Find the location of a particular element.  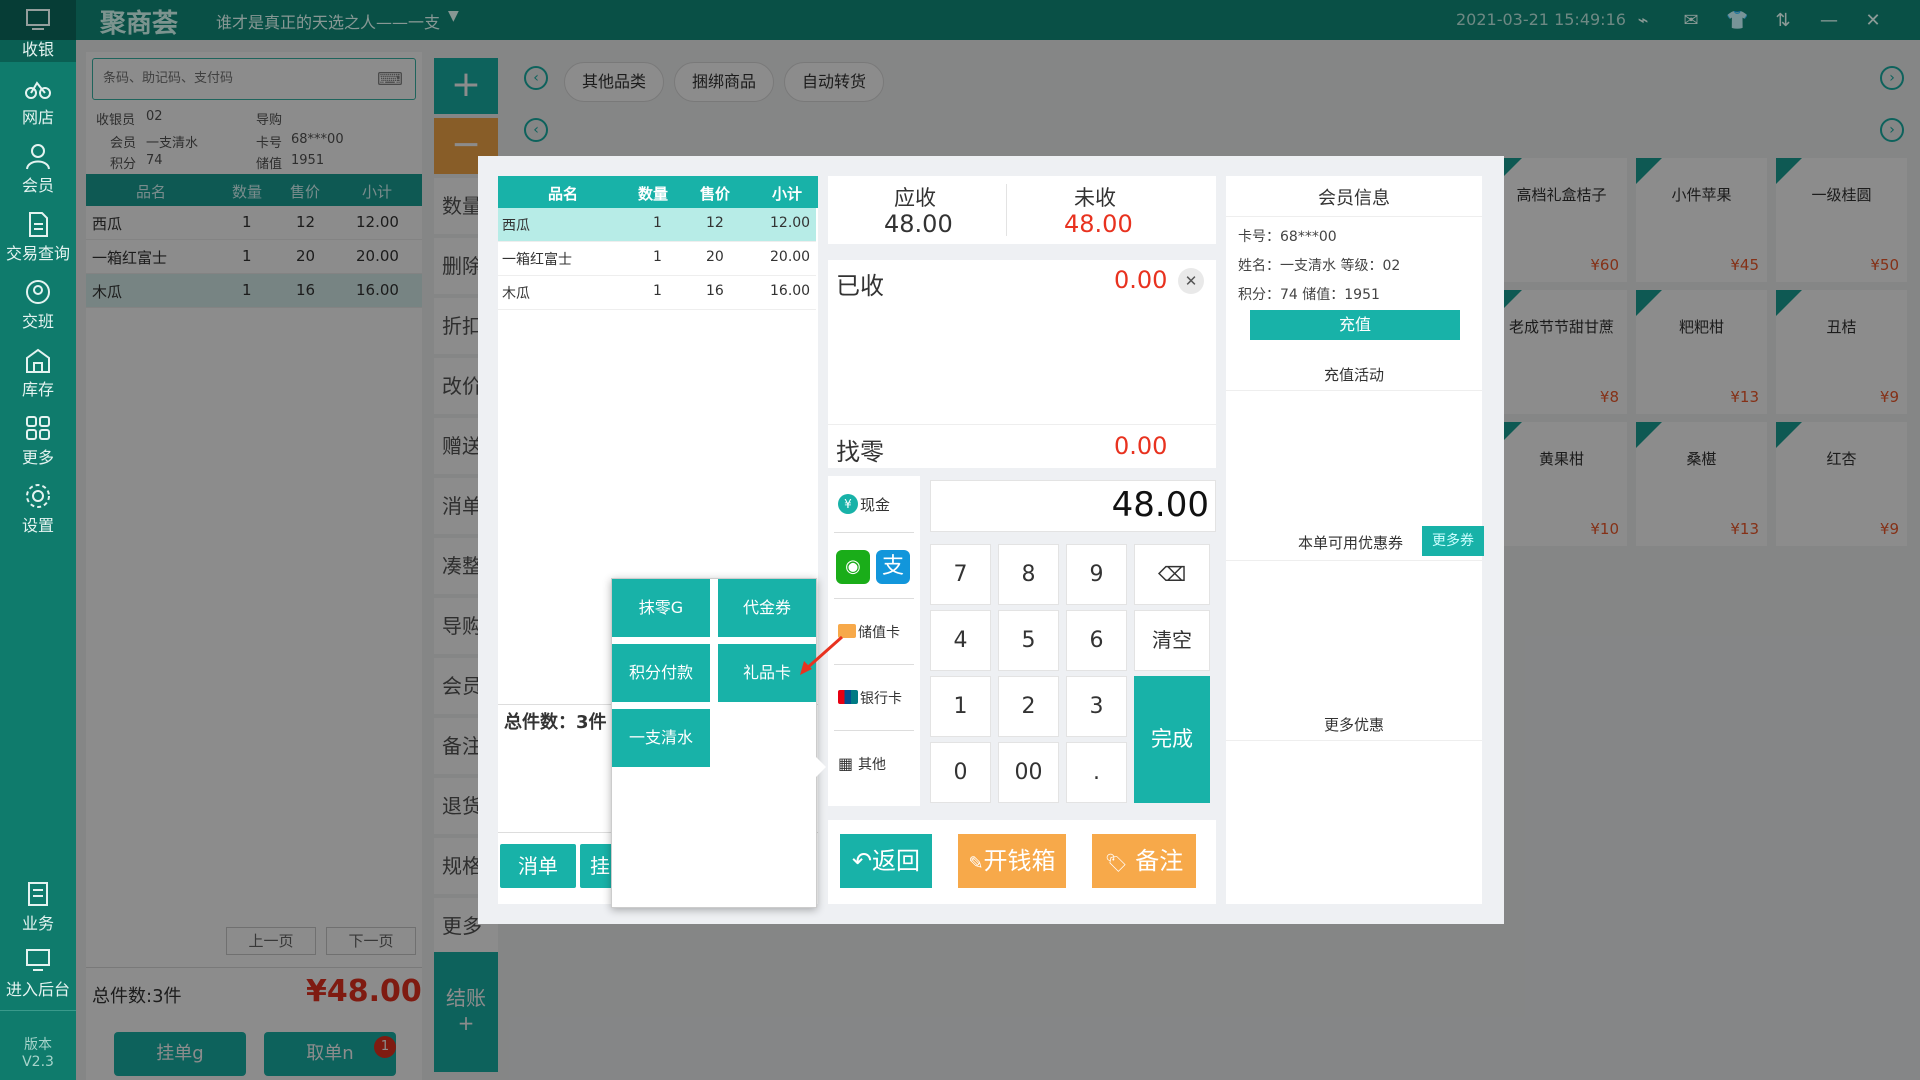

key-0: 0 is located at coordinates (960, 772).